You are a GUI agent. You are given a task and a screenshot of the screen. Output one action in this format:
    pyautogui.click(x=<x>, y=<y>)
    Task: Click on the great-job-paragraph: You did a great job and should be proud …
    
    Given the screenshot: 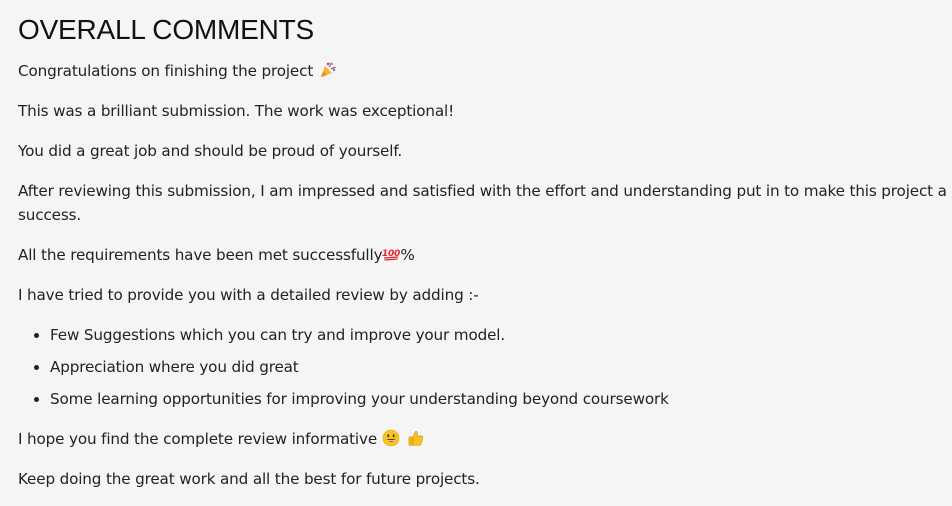 What is the action you would take?
    pyautogui.click(x=210, y=151)
    